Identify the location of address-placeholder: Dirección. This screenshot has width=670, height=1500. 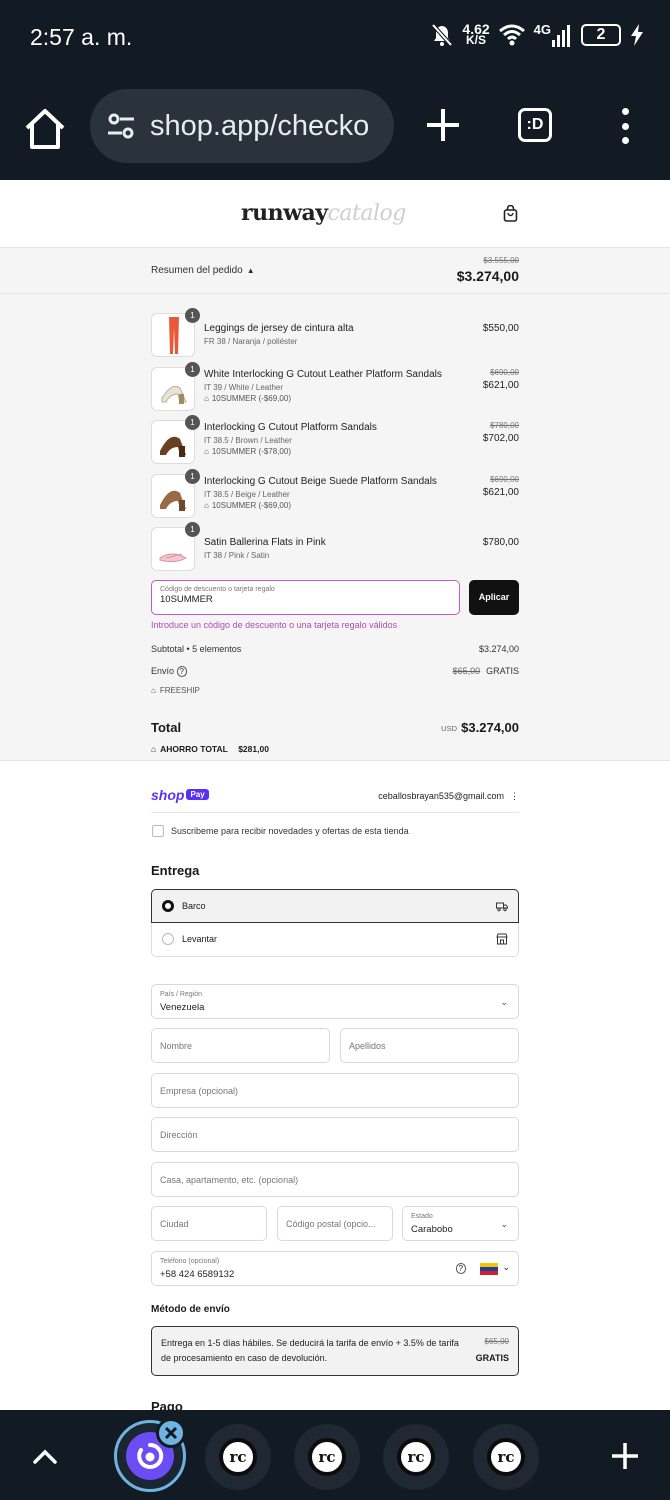
(179, 1135).